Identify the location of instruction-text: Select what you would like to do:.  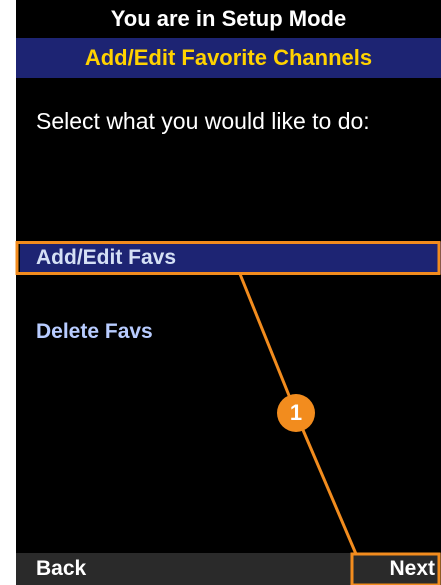
(203, 121).